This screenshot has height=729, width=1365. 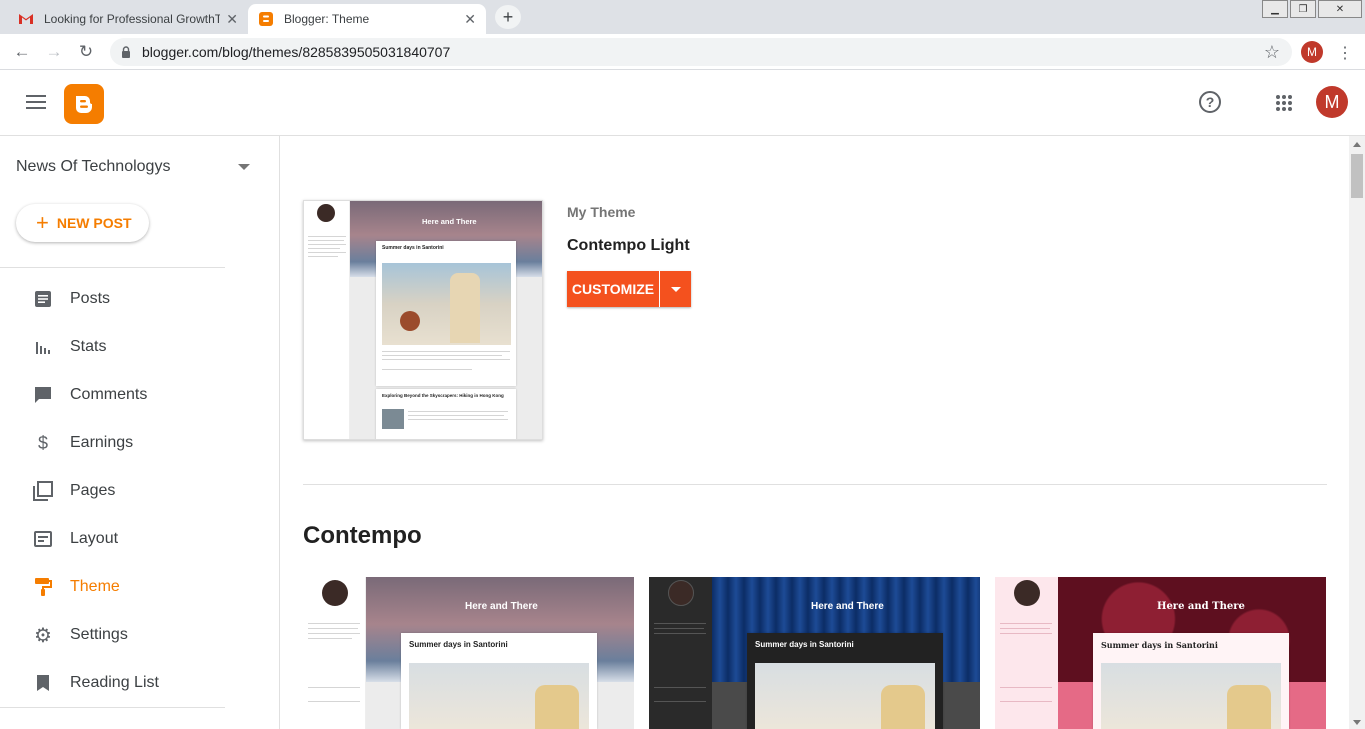 What do you see at coordinates (94, 538) in the screenshot?
I see `sidebar-item-label: Layout` at bounding box center [94, 538].